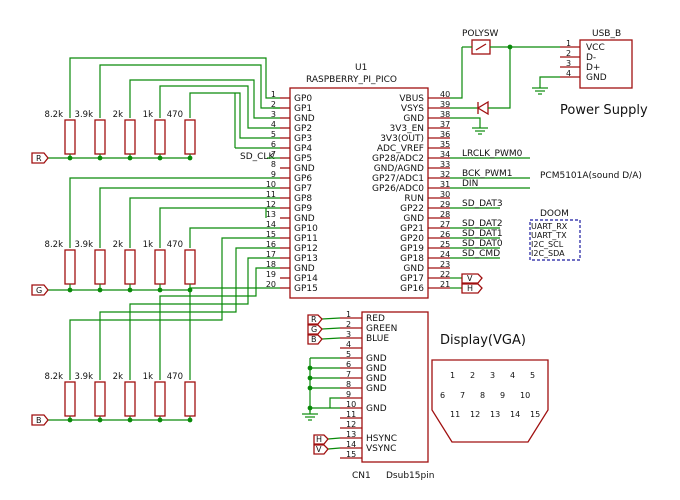 The image size is (680, 500). What do you see at coordinates (348, 314) in the screenshot?
I see `cn1-pin-num-1: 1` at bounding box center [348, 314].